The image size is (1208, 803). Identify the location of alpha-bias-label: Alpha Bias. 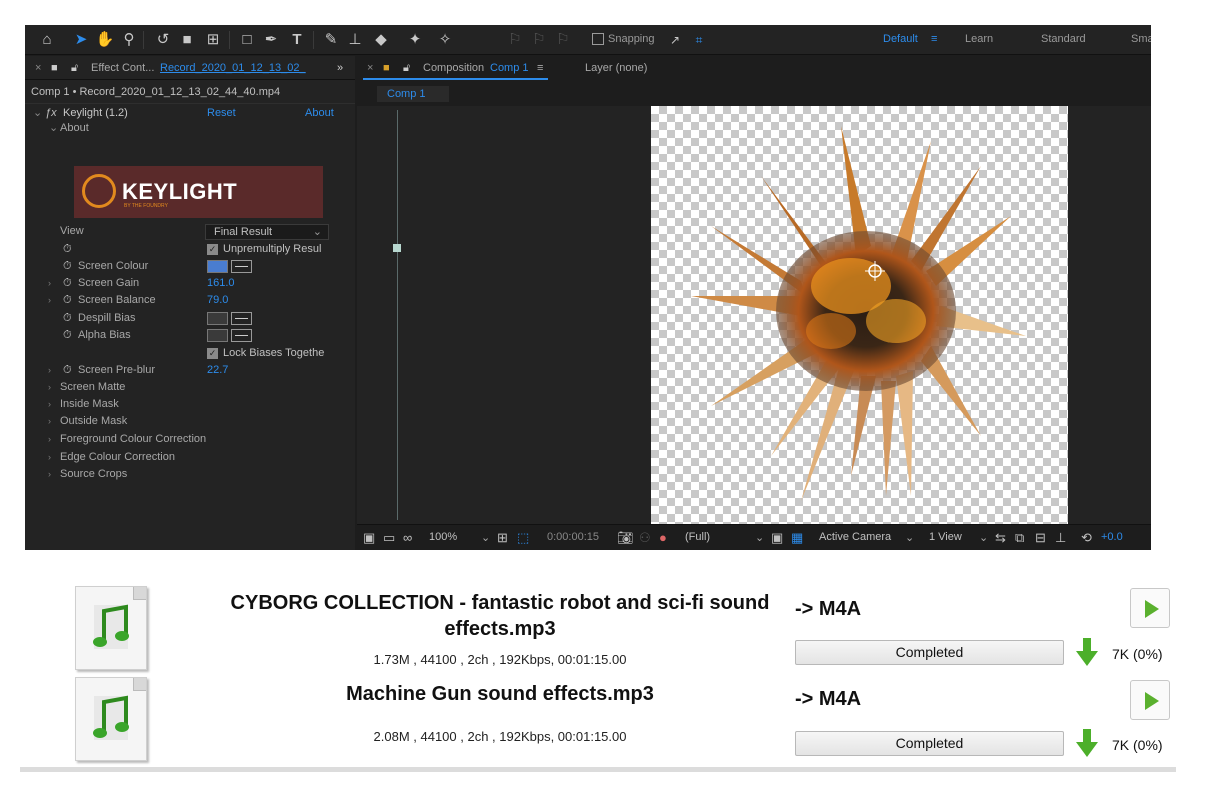
(104, 335).